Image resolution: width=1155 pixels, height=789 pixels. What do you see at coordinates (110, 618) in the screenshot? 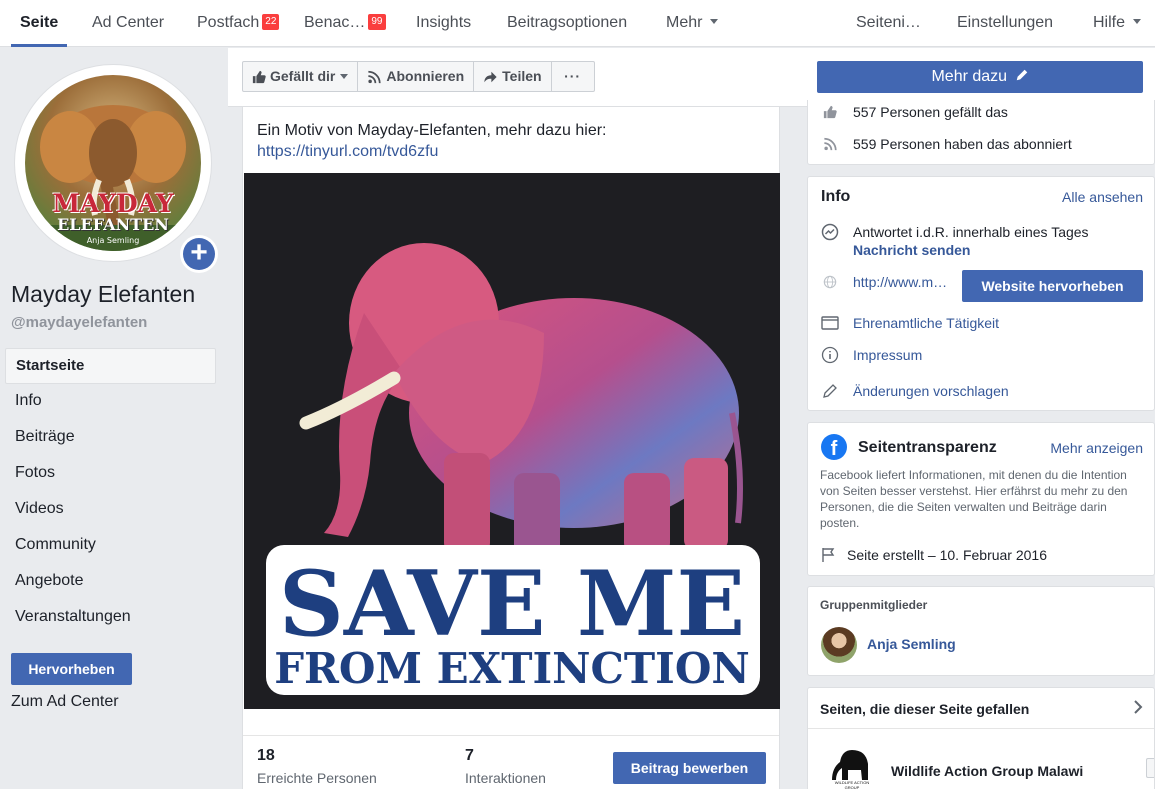
I see `nav-item-veranstaltungen: Veranstaltungen` at bounding box center [110, 618].